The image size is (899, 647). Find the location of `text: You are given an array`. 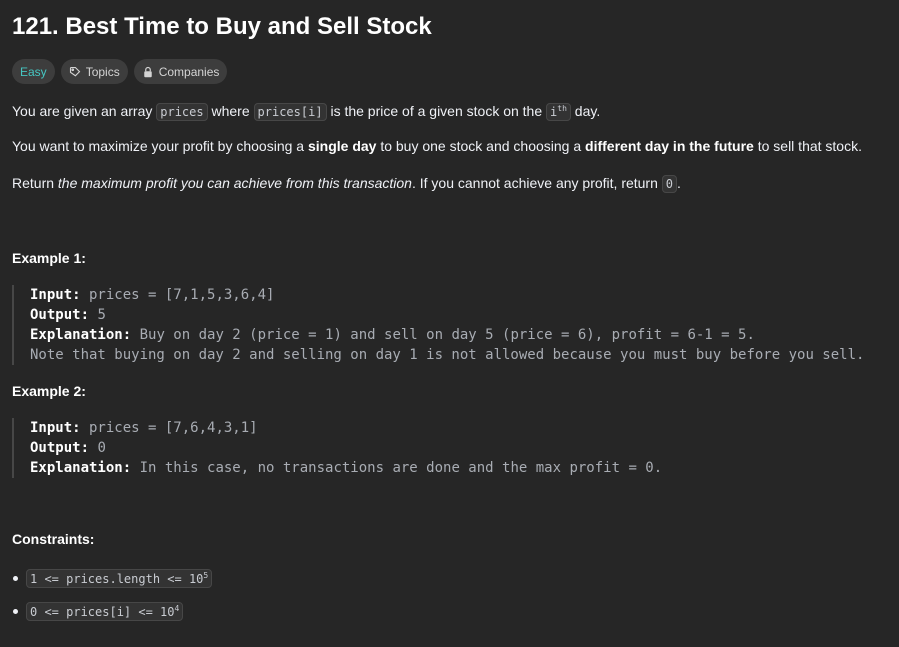

text: You are given an array is located at coordinates (84, 111).